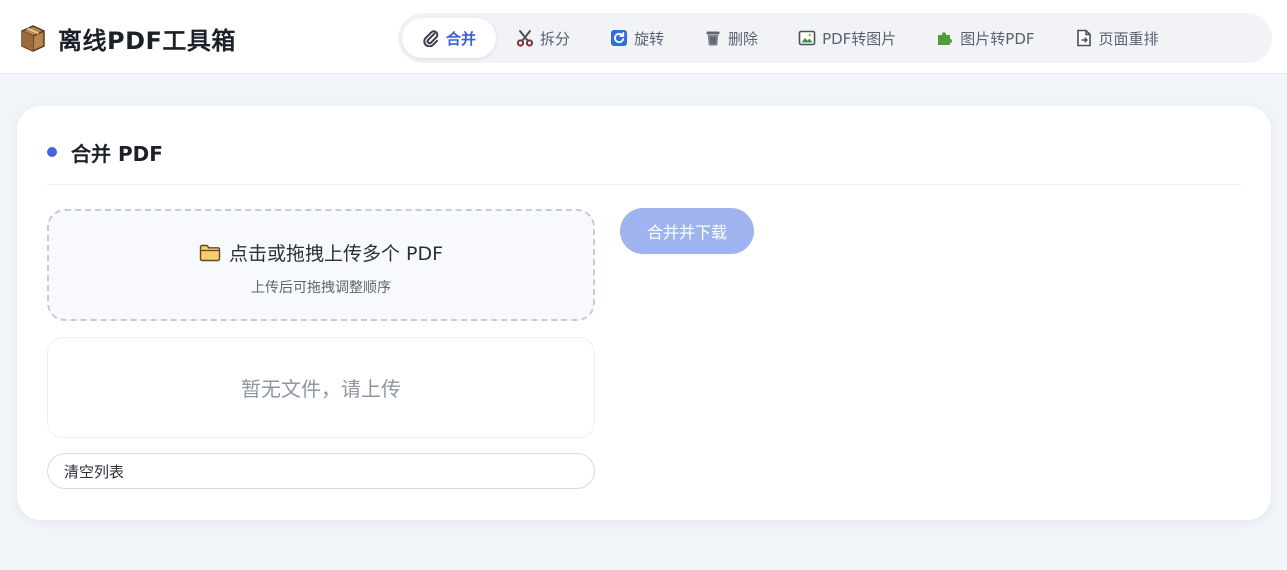 The image size is (1287, 570). Describe the element at coordinates (619, 38) in the screenshot. I see `rotate-icon` at that location.